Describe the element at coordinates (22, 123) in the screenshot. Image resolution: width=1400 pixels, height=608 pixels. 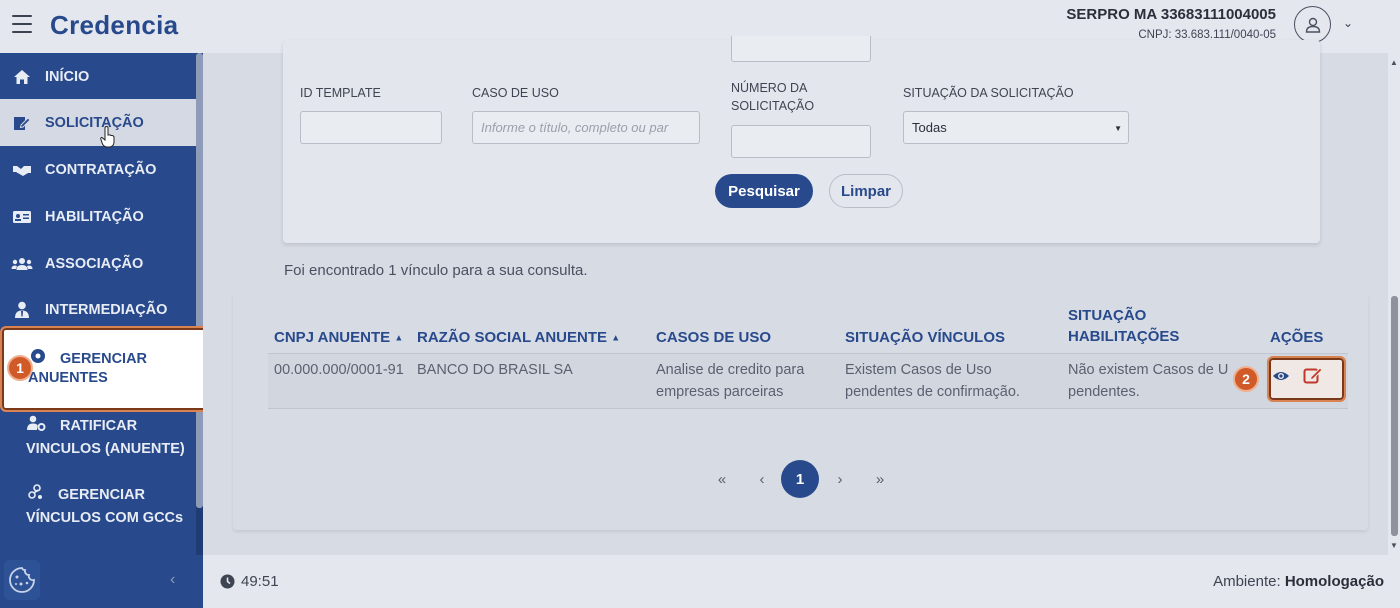
I see `edit-document-icon` at that location.